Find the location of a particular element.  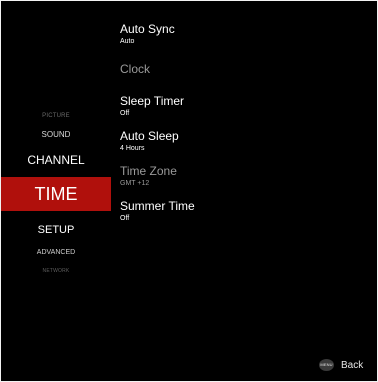

setting-clock: Clock is located at coordinates (240, 69).